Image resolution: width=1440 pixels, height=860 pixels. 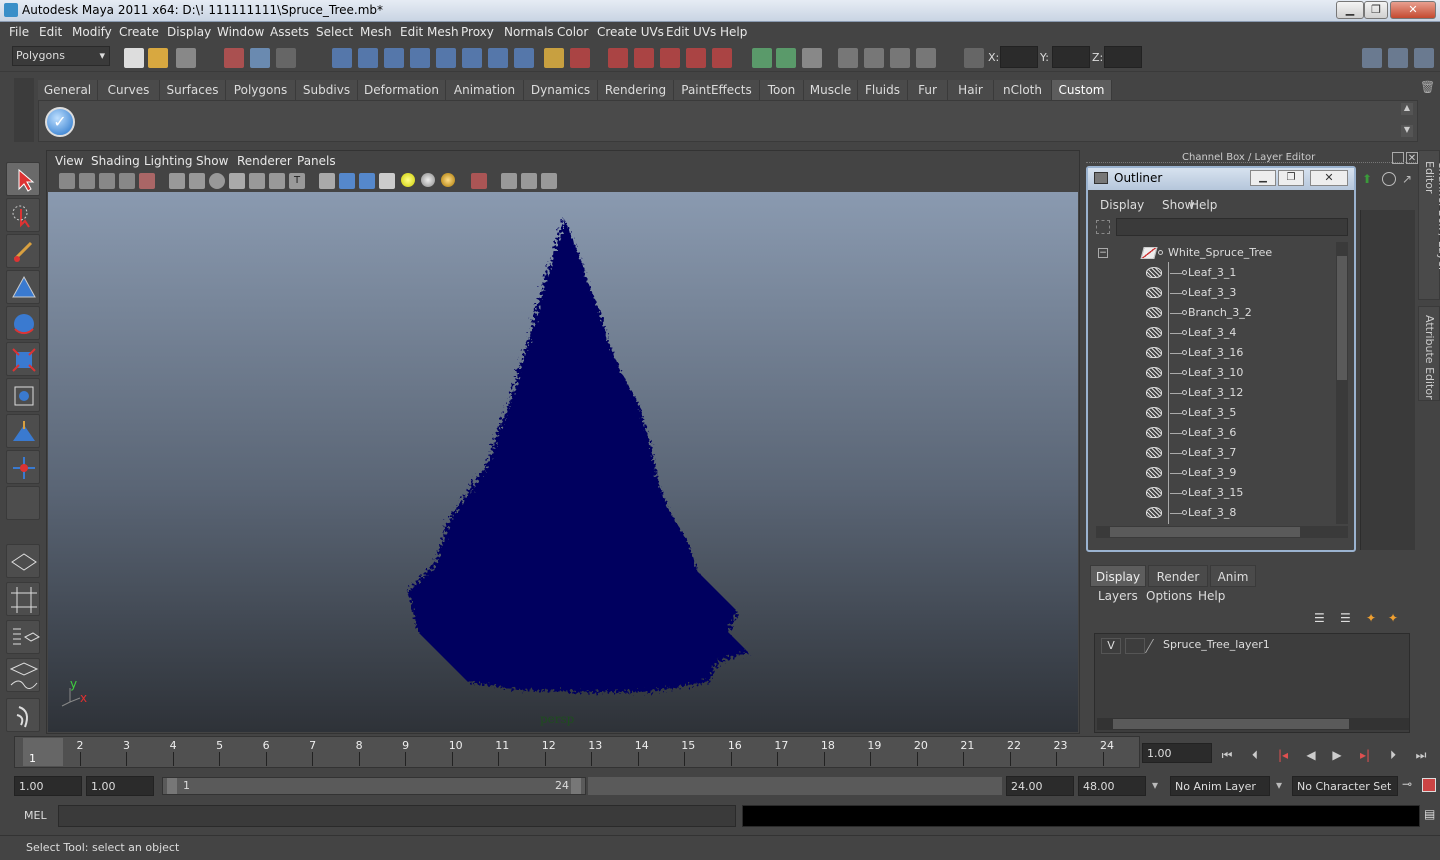 I want to click on menu-edit-uvs: Edit UVs, so click(x=691, y=32).